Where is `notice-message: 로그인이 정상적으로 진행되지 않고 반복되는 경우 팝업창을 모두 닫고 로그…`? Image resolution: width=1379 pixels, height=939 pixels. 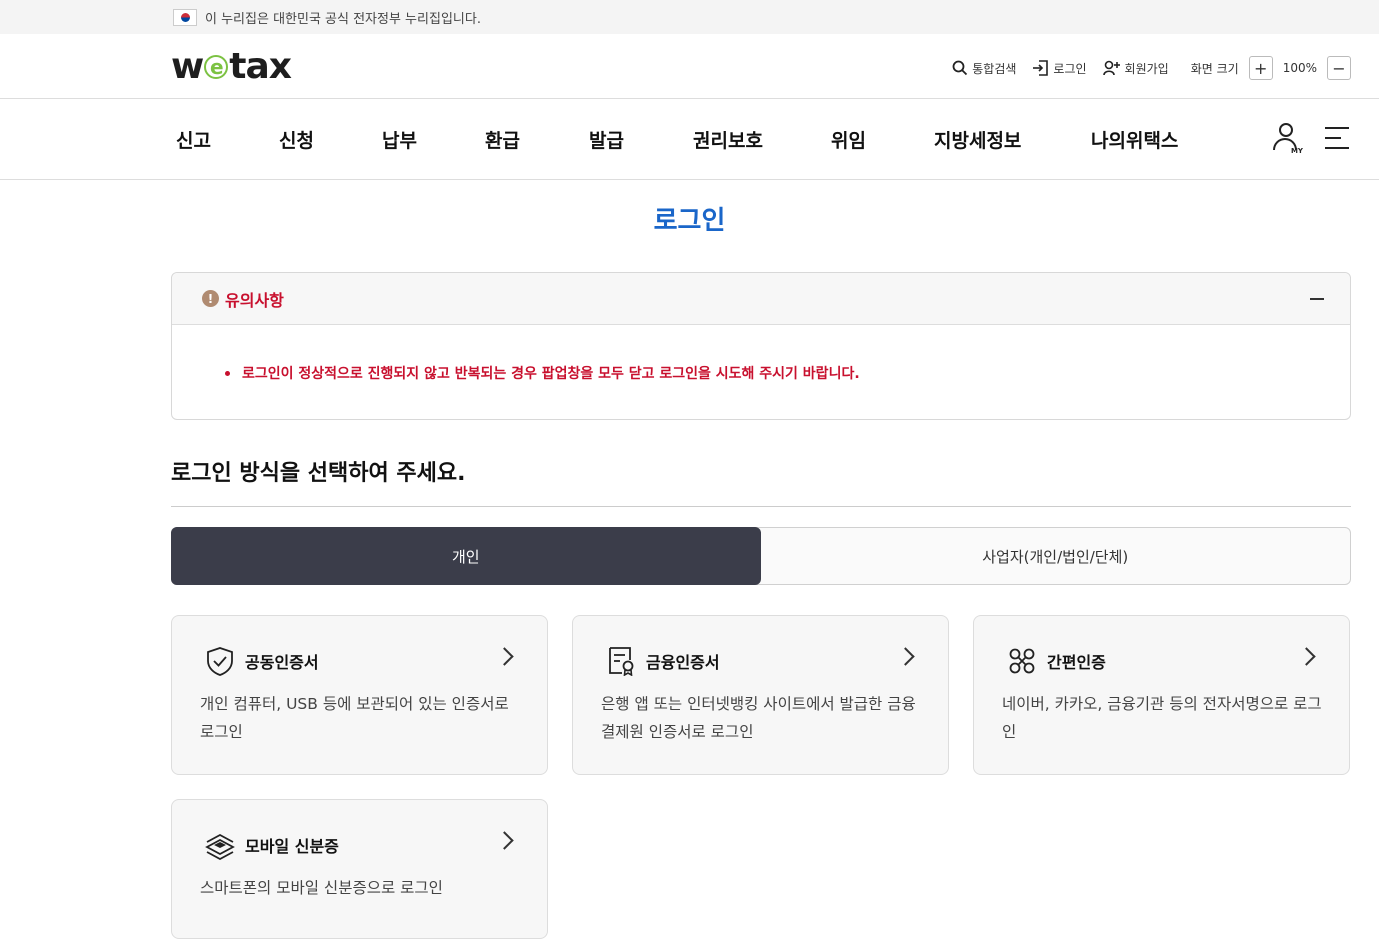
notice-message: 로그인이 정상적으로 진행되지 않고 반복되는 경우 팝업창을 모두 닫고 로그… is located at coordinates (551, 374).